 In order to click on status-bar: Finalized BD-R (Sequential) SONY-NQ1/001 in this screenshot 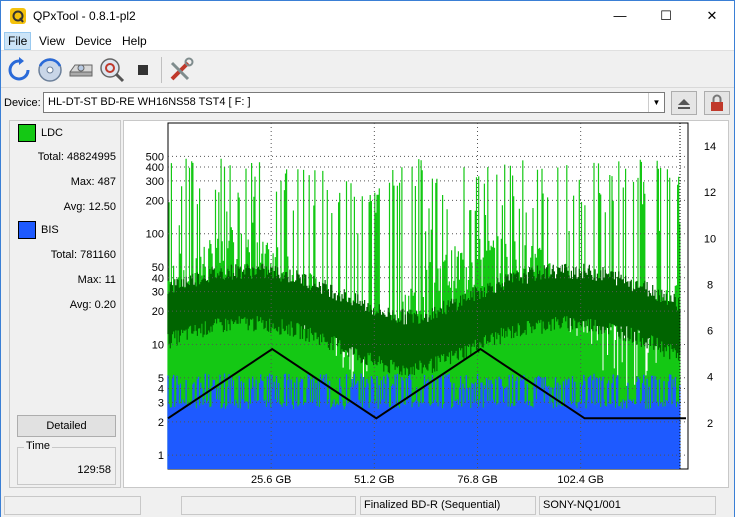, I will do `click(367, 505)`.